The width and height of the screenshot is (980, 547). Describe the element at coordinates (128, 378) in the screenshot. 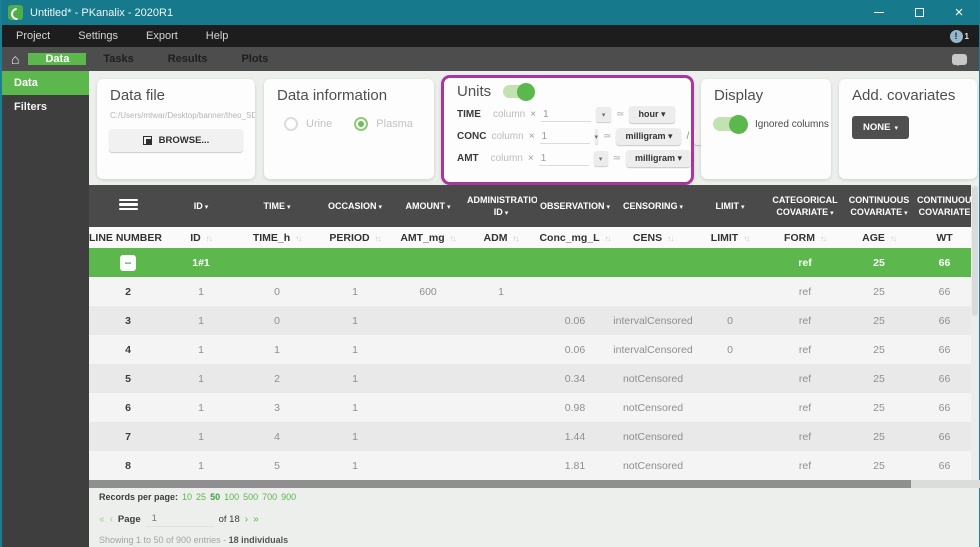

I see `table-cell: 5` at that location.